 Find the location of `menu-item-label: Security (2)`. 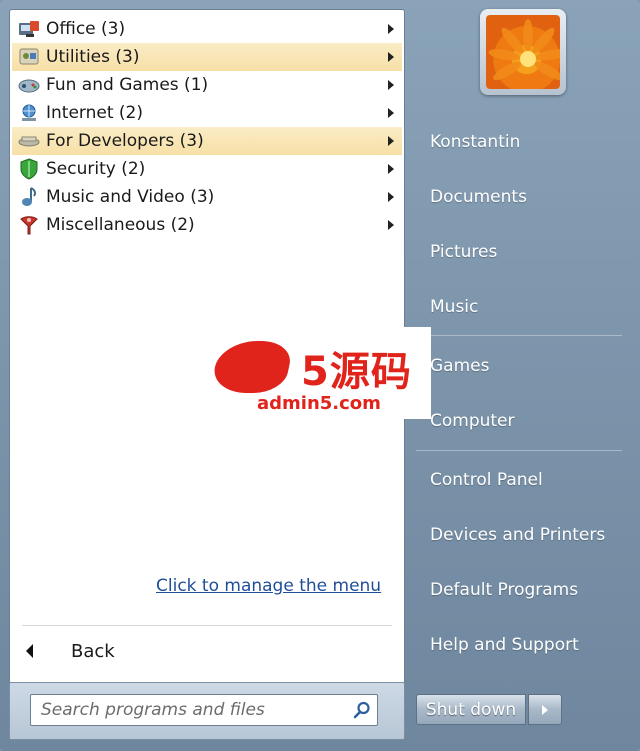

menu-item-label: Security (2) is located at coordinates (96, 169).